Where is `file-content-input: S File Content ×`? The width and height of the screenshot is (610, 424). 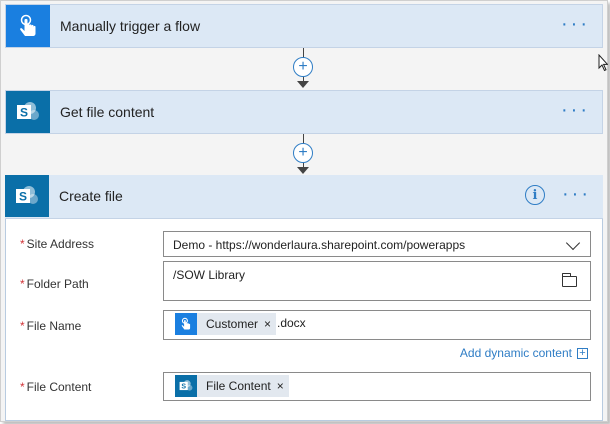 file-content-input: S File Content × is located at coordinates (377, 386).